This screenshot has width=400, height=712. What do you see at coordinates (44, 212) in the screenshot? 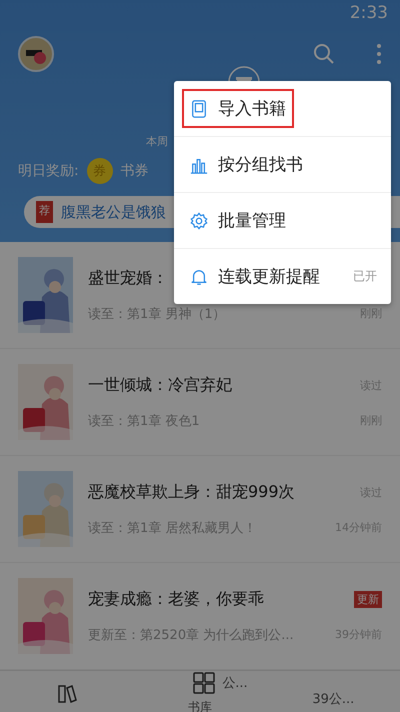
I see `recommend-tag: 荐` at bounding box center [44, 212].